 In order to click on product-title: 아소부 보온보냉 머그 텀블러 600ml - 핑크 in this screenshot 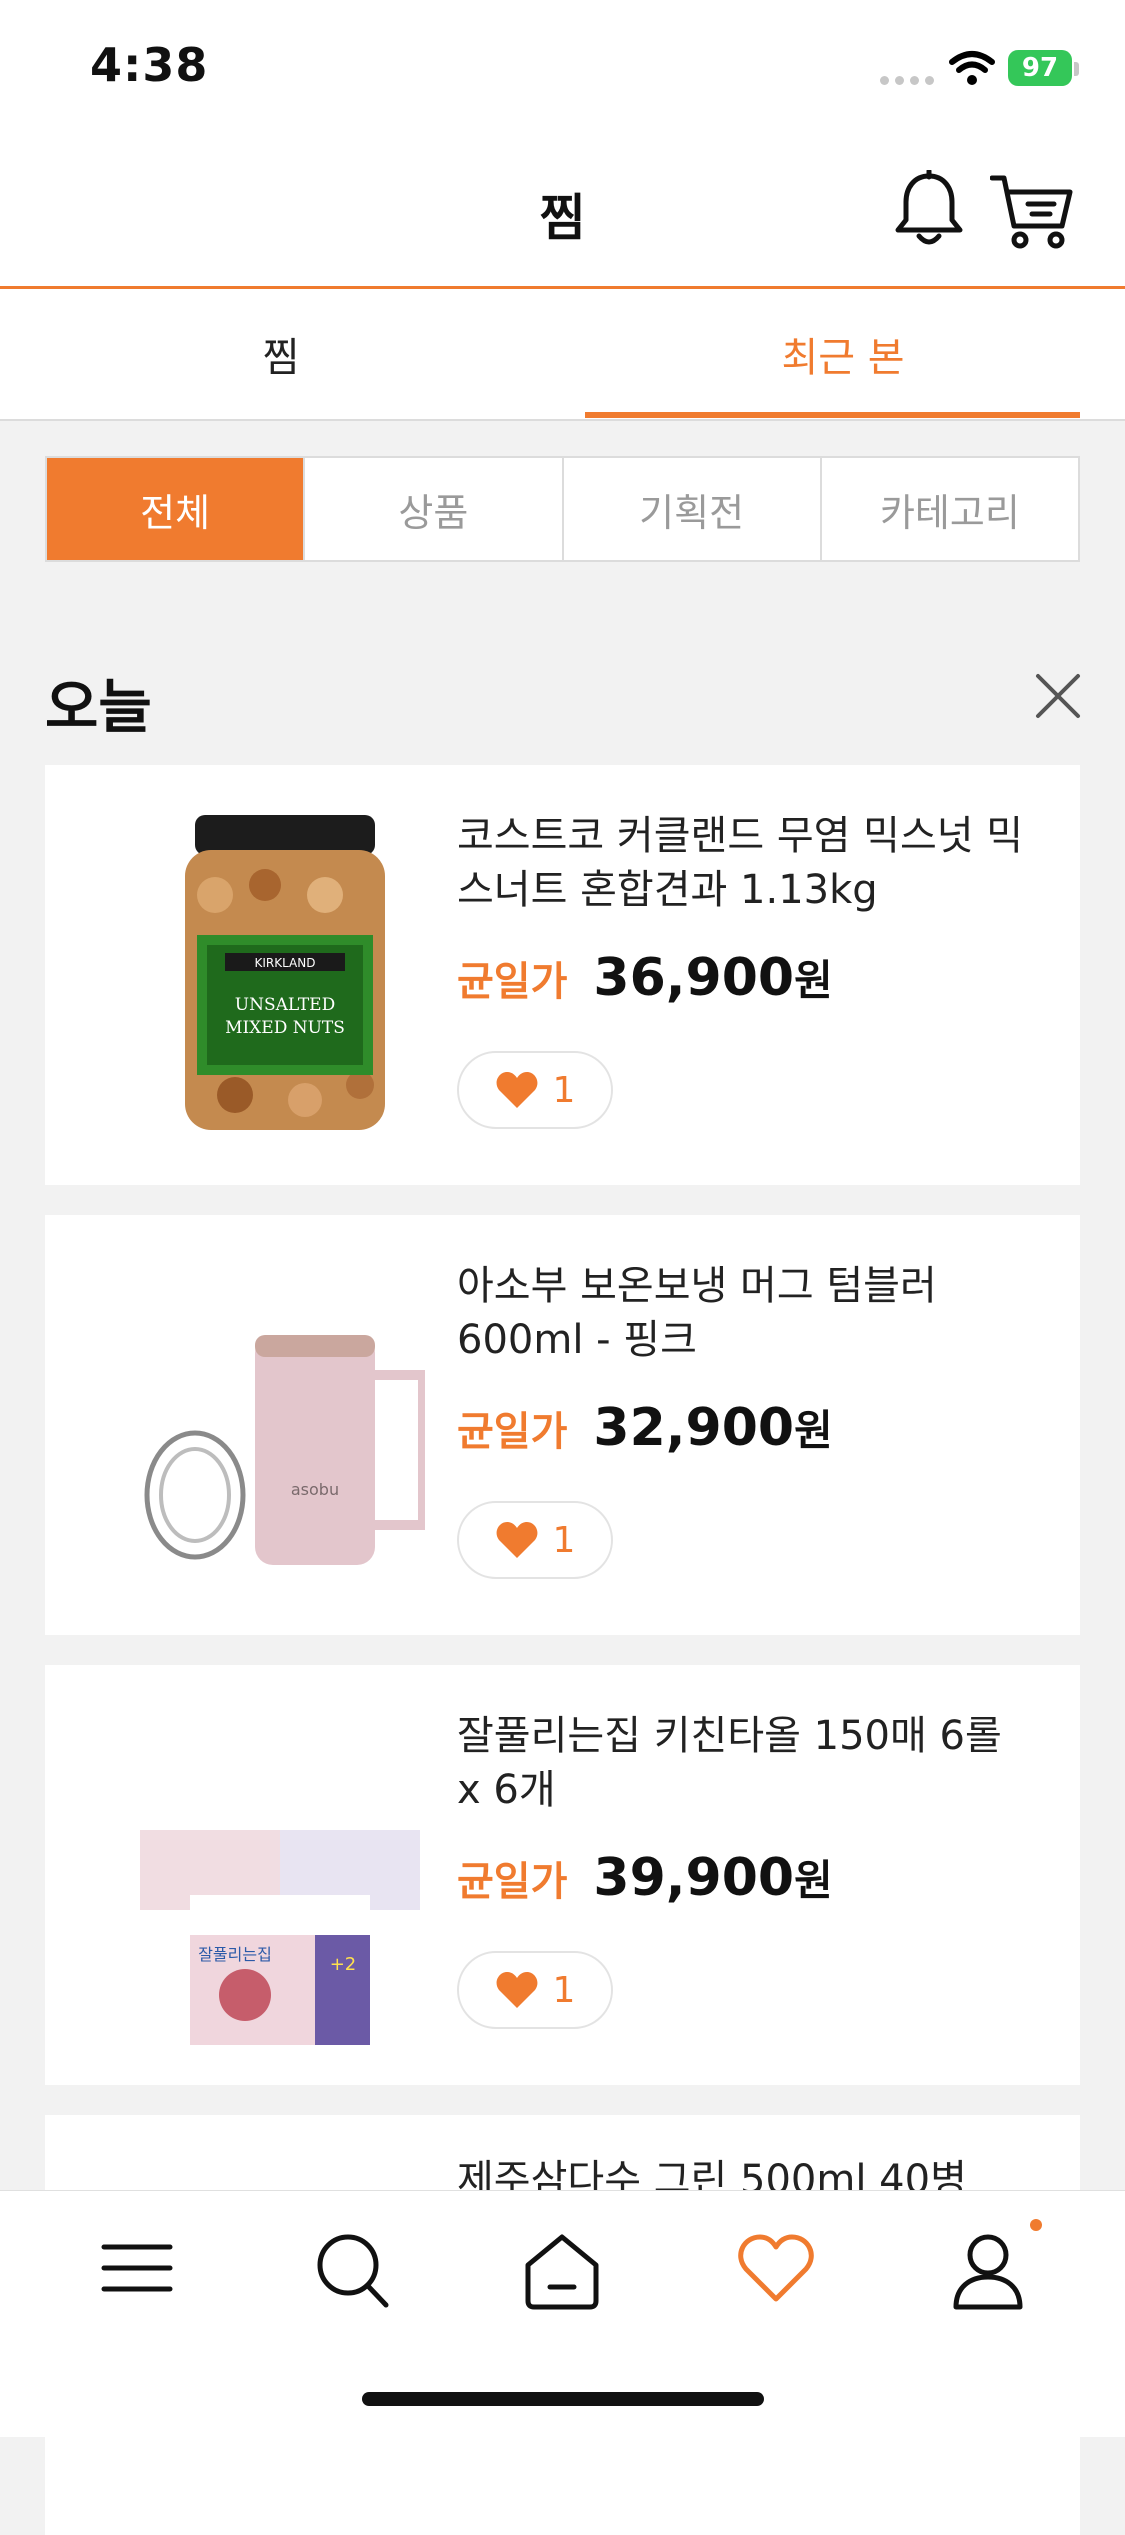, I will do `click(747, 1313)`.